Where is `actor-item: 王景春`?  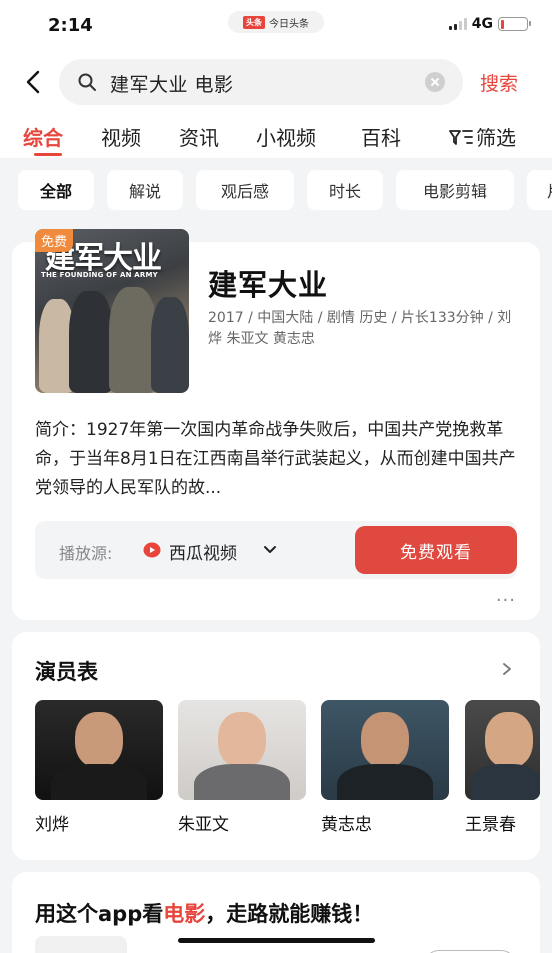 actor-item: 王景春 is located at coordinates (502, 767).